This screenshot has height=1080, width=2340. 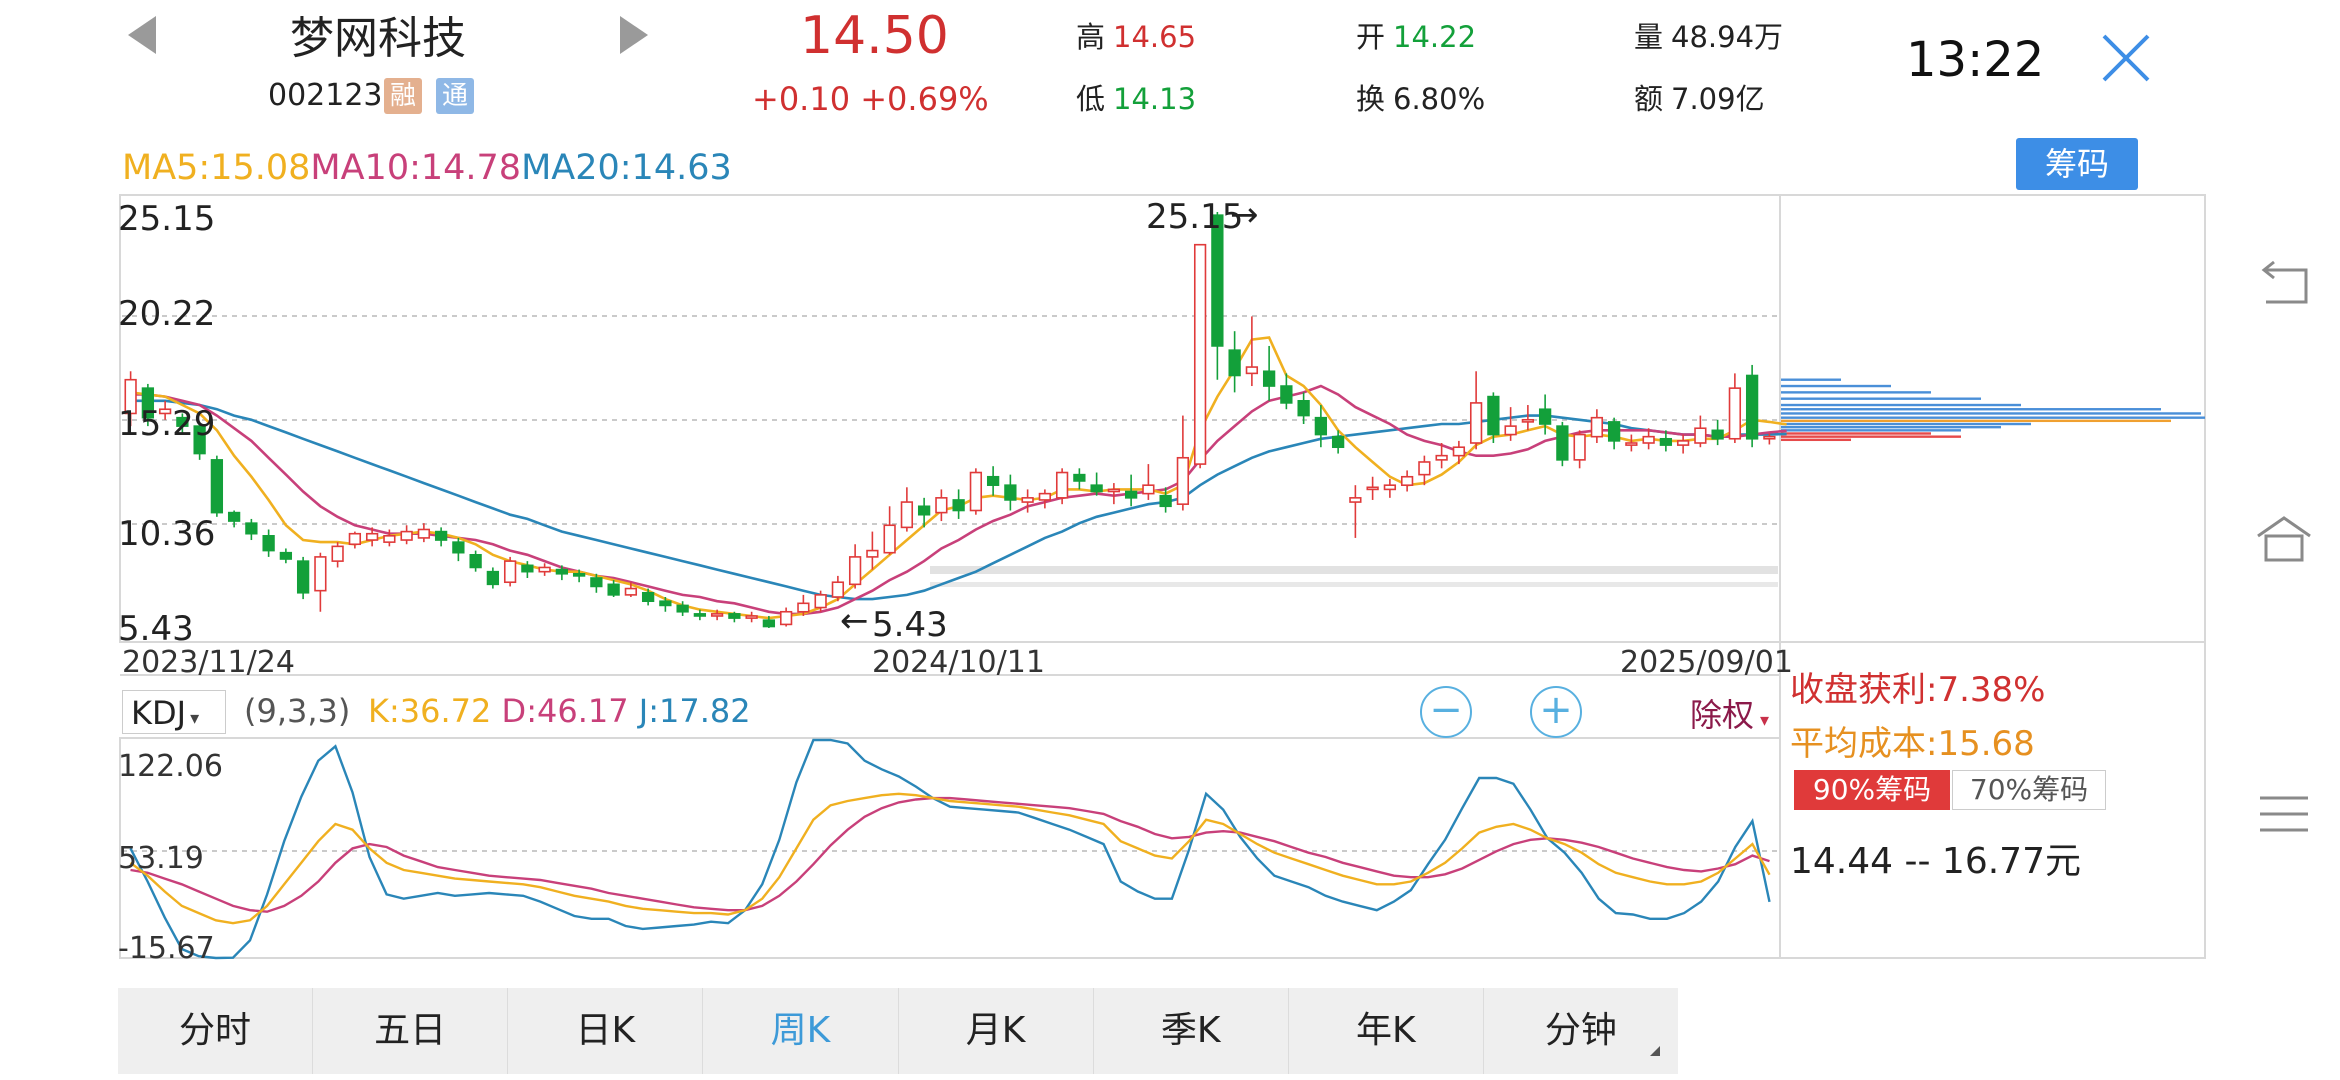 What do you see at coordinates (1354, 570) in the screenshot?
I see `support-band` at bounding box center [1354, 570].